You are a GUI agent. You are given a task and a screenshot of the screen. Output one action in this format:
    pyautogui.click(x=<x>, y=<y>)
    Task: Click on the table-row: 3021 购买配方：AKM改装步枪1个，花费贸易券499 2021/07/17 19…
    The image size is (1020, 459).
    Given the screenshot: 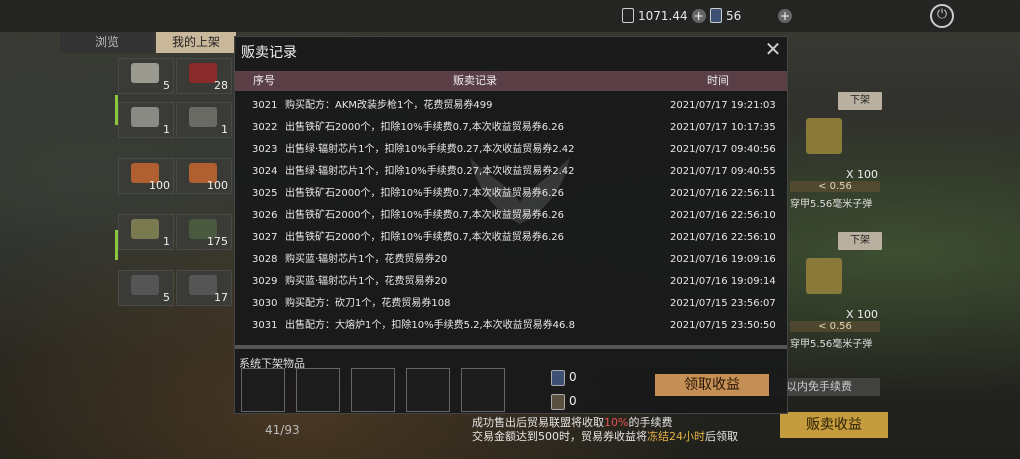 What is the action you would take?
    pyautogui.click(x=514, y=105)
    